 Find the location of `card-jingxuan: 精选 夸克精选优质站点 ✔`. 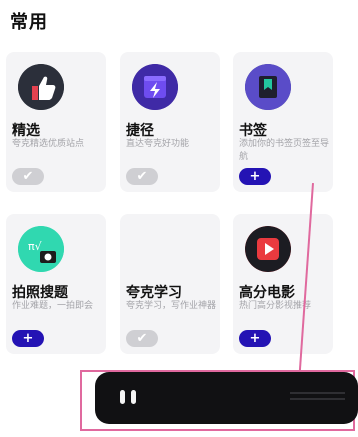

card-jingxuan: 精选 夸克精选优质站点 ✔ is located at coordinates (56, 122).